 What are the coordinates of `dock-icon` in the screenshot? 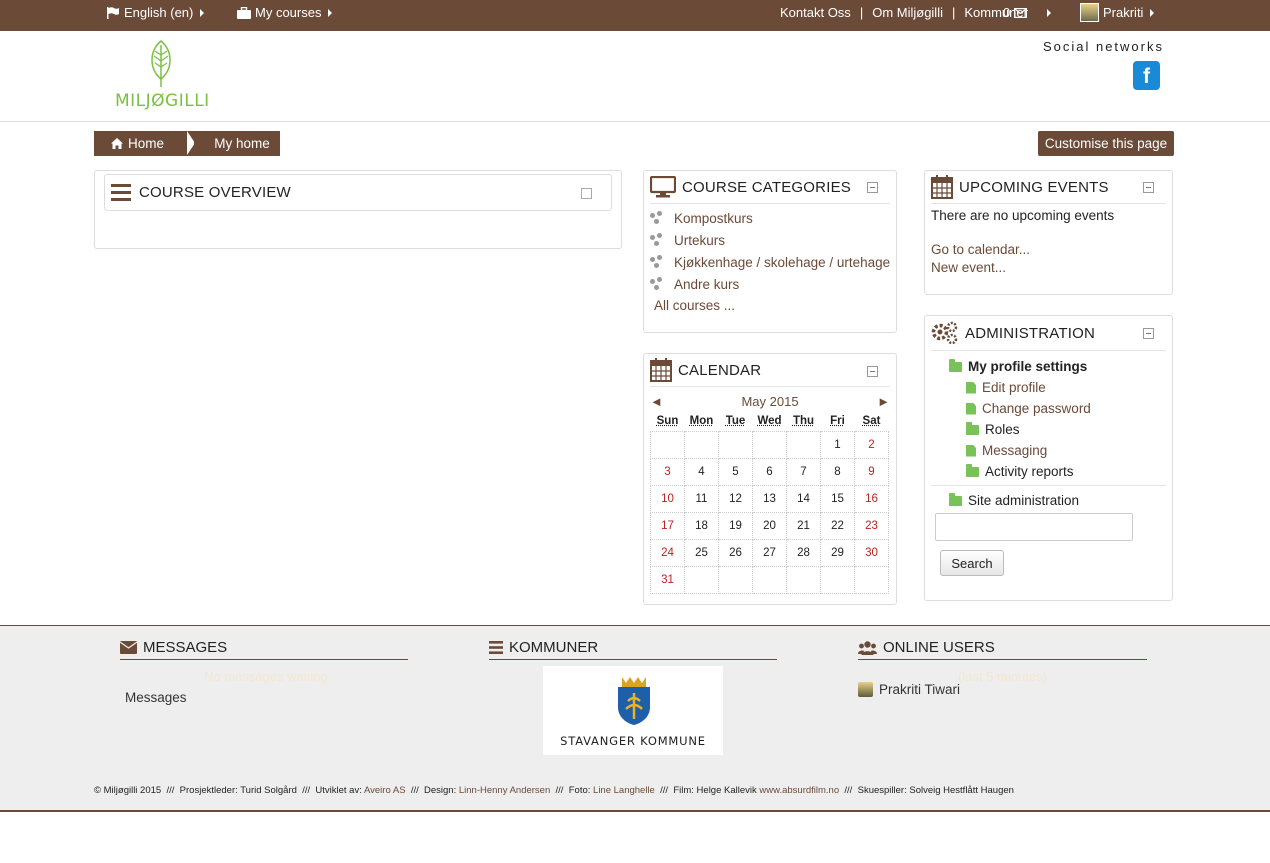 It's located at (586, 193).